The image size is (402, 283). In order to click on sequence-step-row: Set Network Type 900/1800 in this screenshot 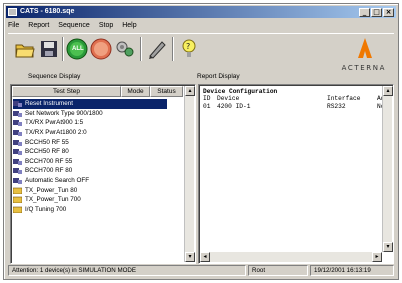, I will do `click(90, 114)`.